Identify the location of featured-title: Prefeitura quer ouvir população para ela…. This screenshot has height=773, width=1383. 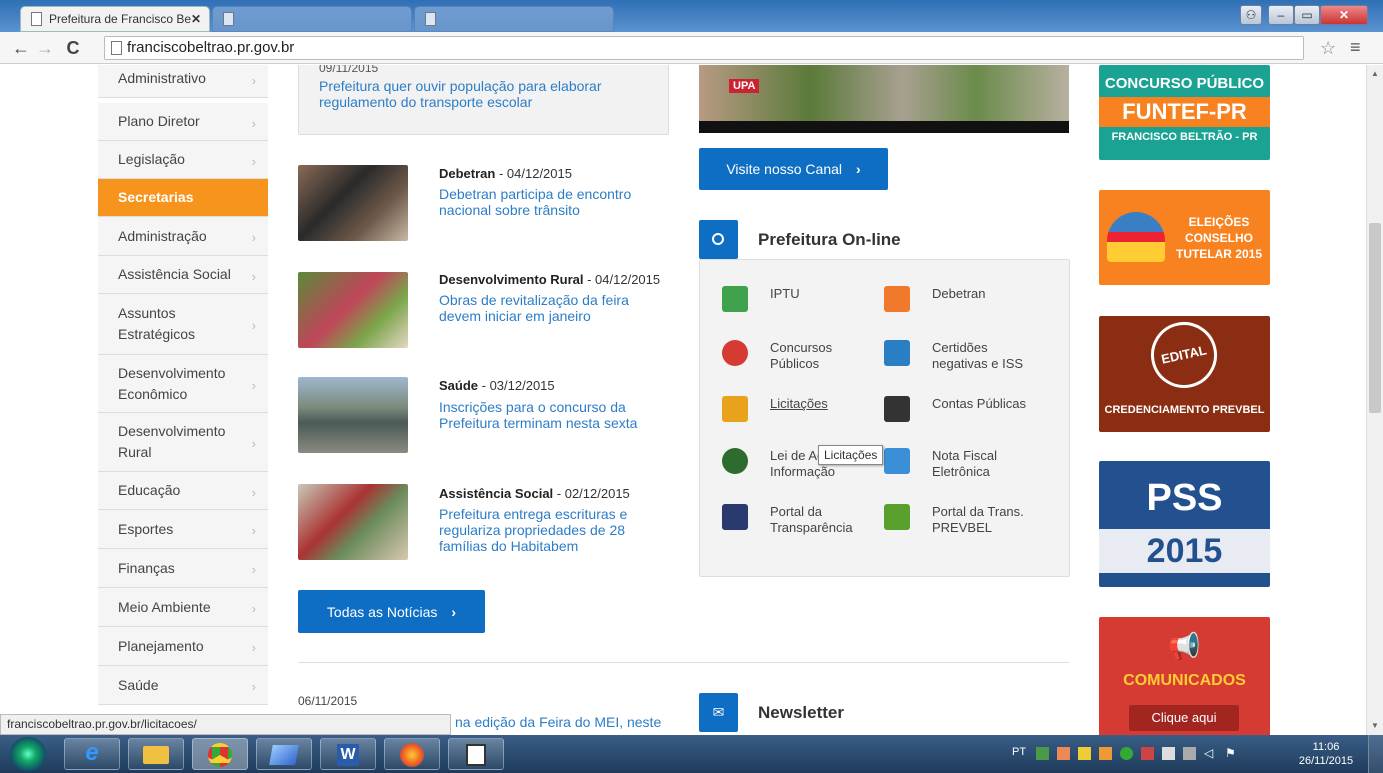
(479, 94).